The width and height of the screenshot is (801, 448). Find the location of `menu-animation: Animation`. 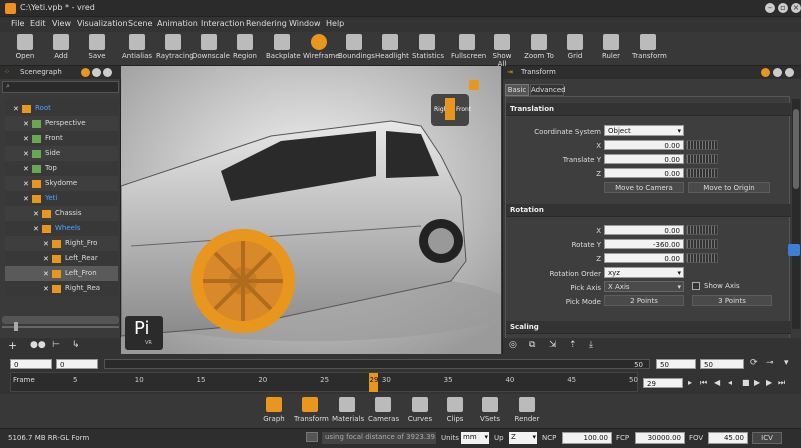

menu-animation: Animation is located at coordinates (177, 23).